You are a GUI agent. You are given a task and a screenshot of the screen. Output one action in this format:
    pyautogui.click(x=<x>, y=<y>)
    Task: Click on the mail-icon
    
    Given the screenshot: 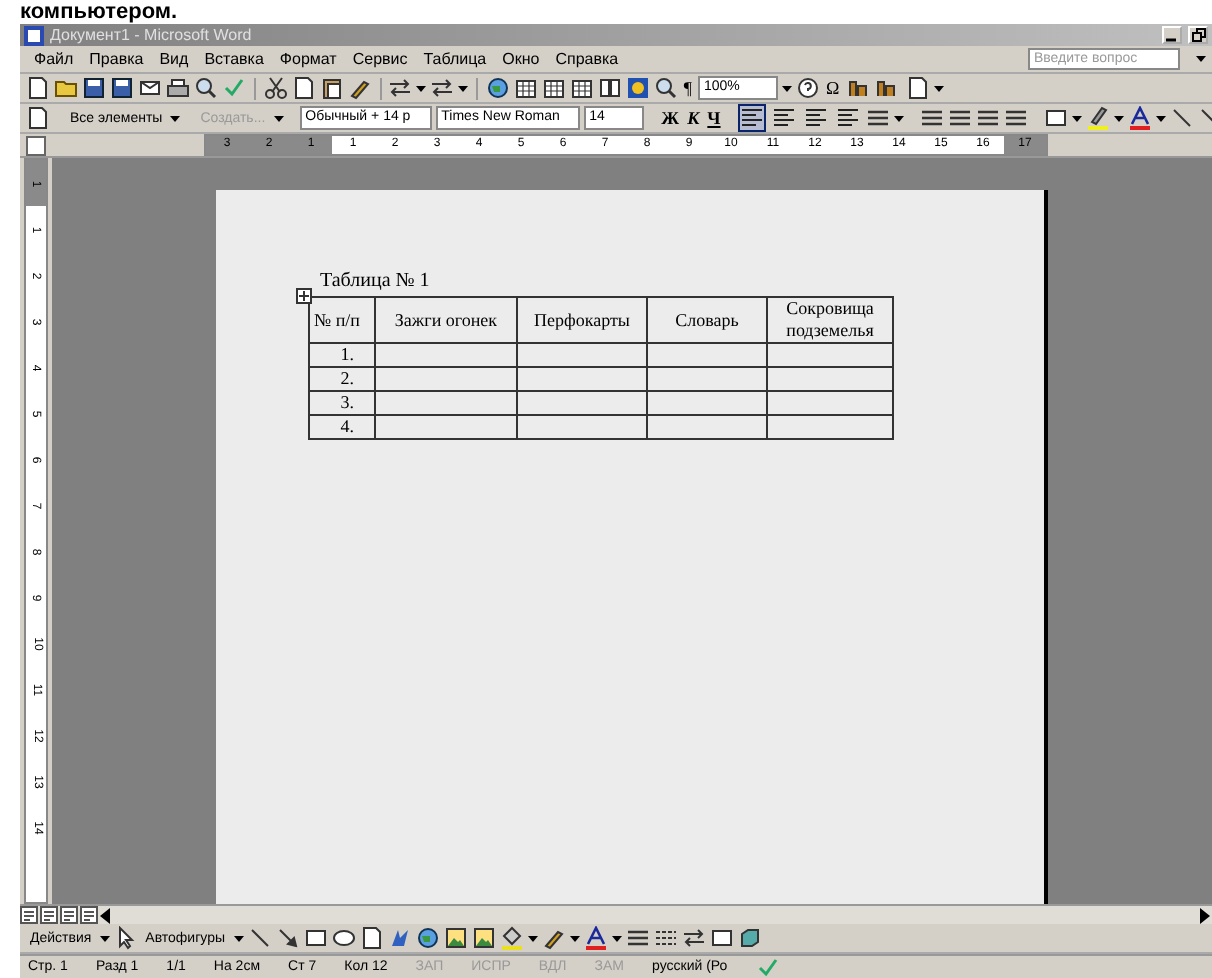 What is the action you would take?
    pyautogui.click(x=150, y=88)
    